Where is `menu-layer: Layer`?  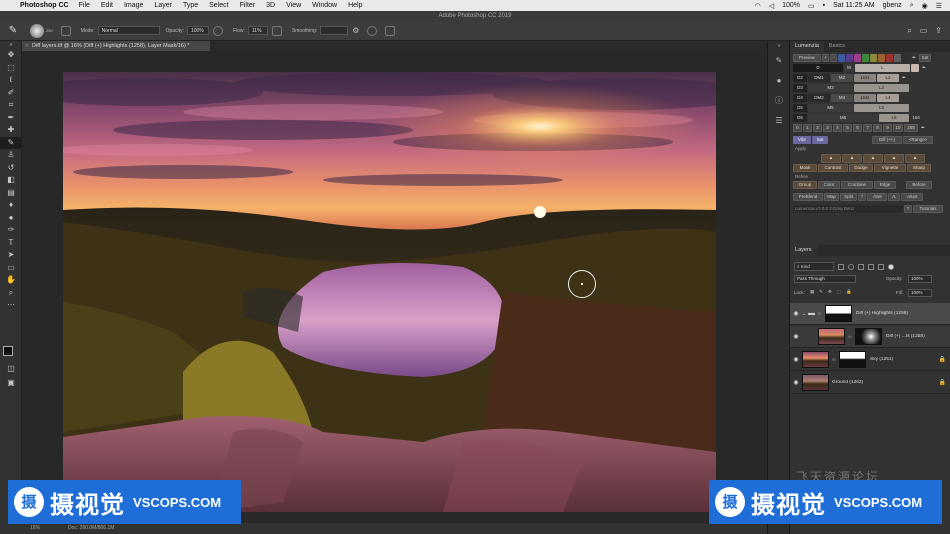 menu-layer: Layer is located at coordinates (163, 5).